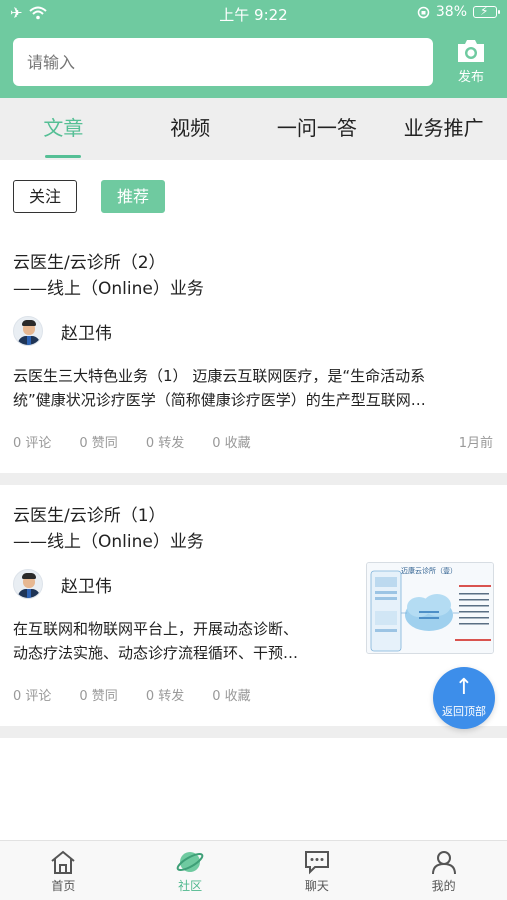 This screenshot has height=900, width=507. Describe the element at coordinates (253, 14) in the screenshot. I see `status-bar: ✈ 上午 9:22 38% ⚡` at that location.